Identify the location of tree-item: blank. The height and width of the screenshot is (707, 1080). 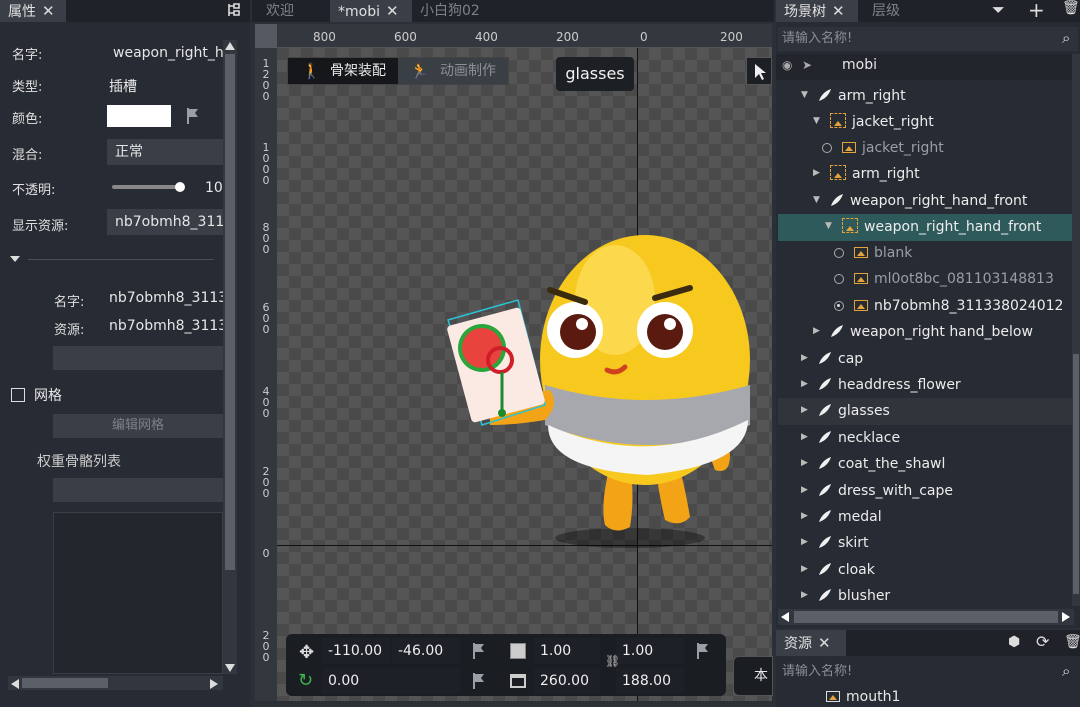
(883, 253).